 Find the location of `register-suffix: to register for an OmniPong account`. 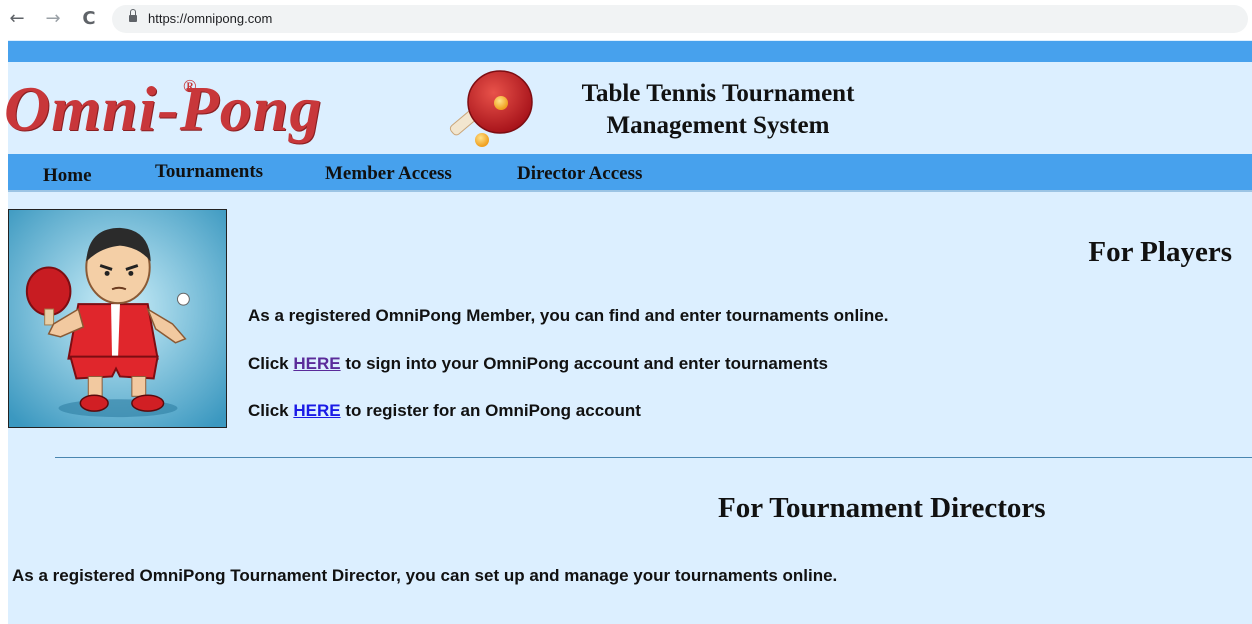

register-suffix: to register for an OmniPong account is located at coordinates (490, 410).